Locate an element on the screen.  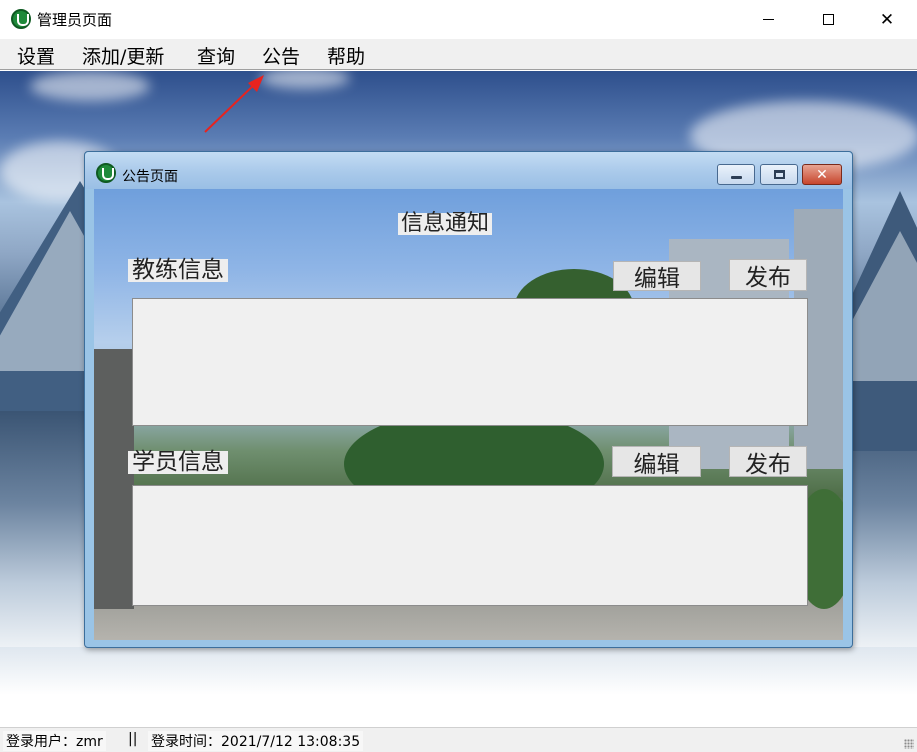
dialog-maximize-button is located at coordinates (779, 174).